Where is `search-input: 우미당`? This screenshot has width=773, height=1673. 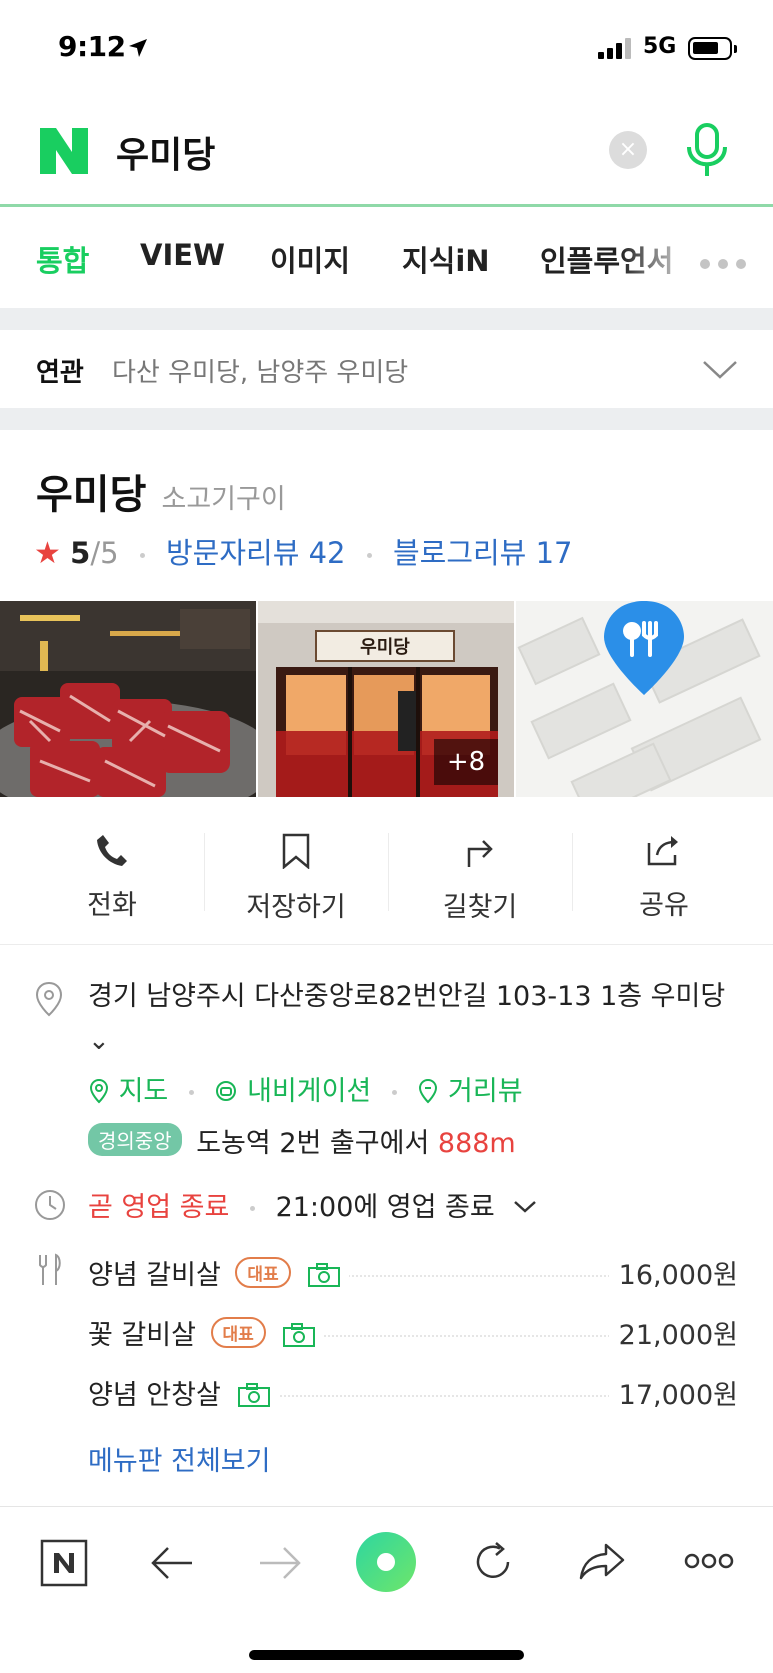 search-input: 우미당 is located at coordinates (165, 152).